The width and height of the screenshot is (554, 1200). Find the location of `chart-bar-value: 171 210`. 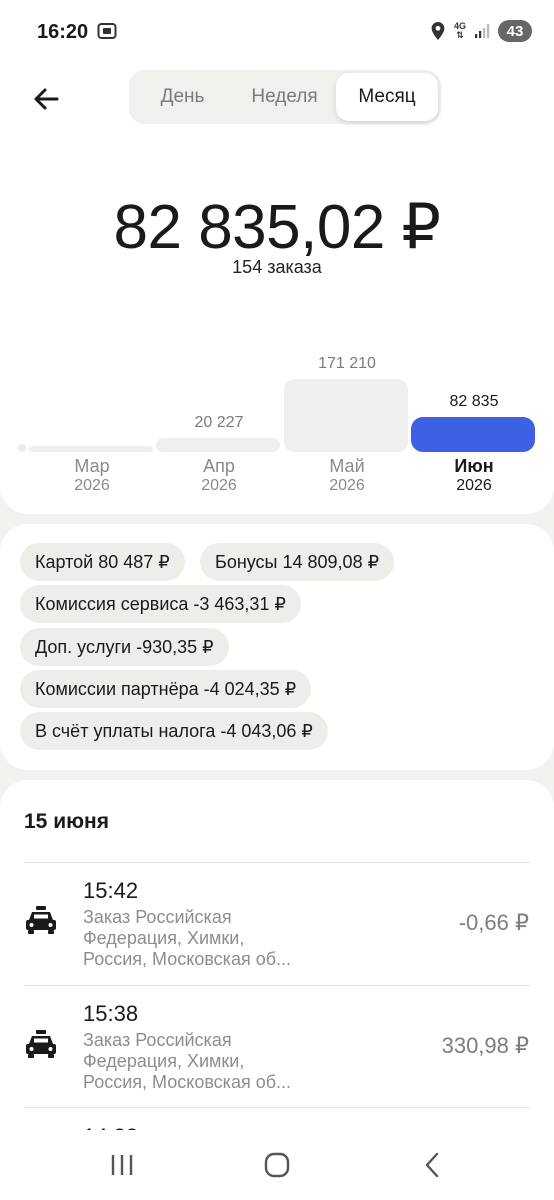

chart-bar-value: 171 210 is located at coordinates (347, 363).